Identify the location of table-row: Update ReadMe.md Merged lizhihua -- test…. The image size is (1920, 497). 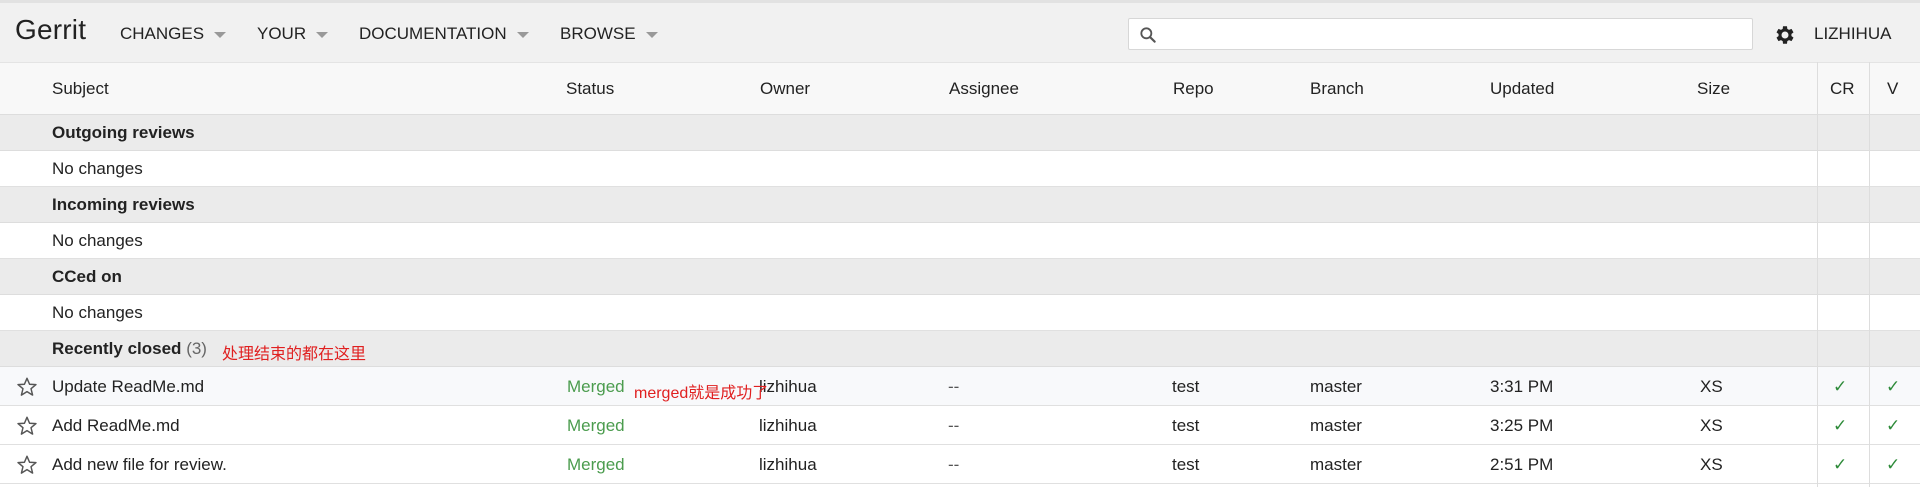
(960, 386).